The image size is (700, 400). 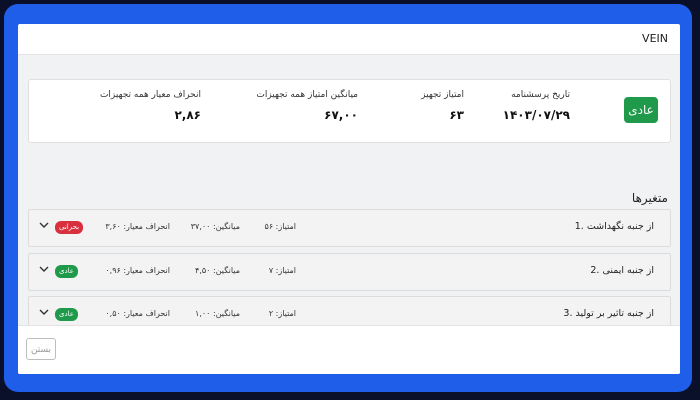 What do you see at coordinates (349, 349) in the screenshot?
I see `dialog-footer: بستن` at bounding box center [349, 349].